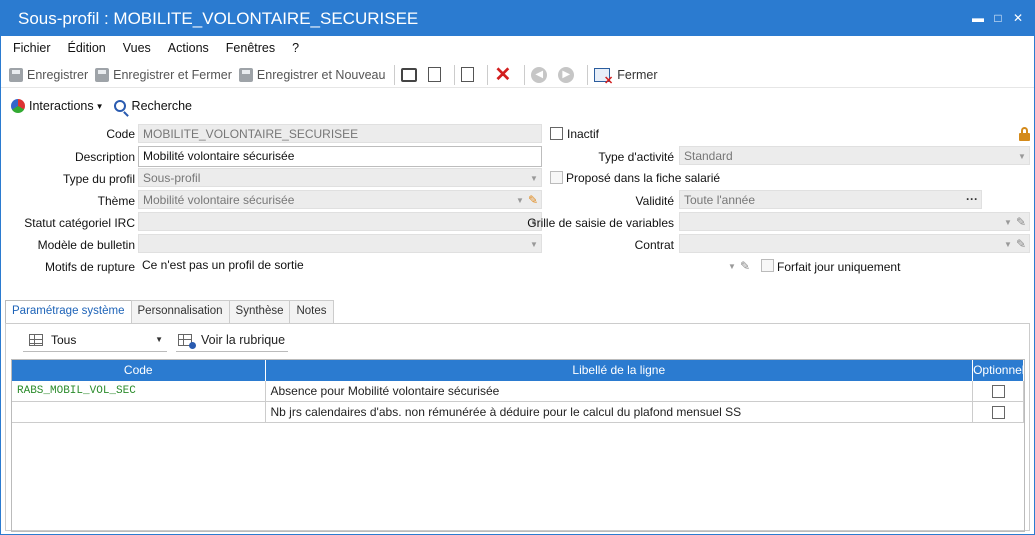 The image size is (1035, 535). What do you see at coordinates (61, 106) in the screenshot?
I see `interactions-label: Interactions` at bounding box center [61, 106].